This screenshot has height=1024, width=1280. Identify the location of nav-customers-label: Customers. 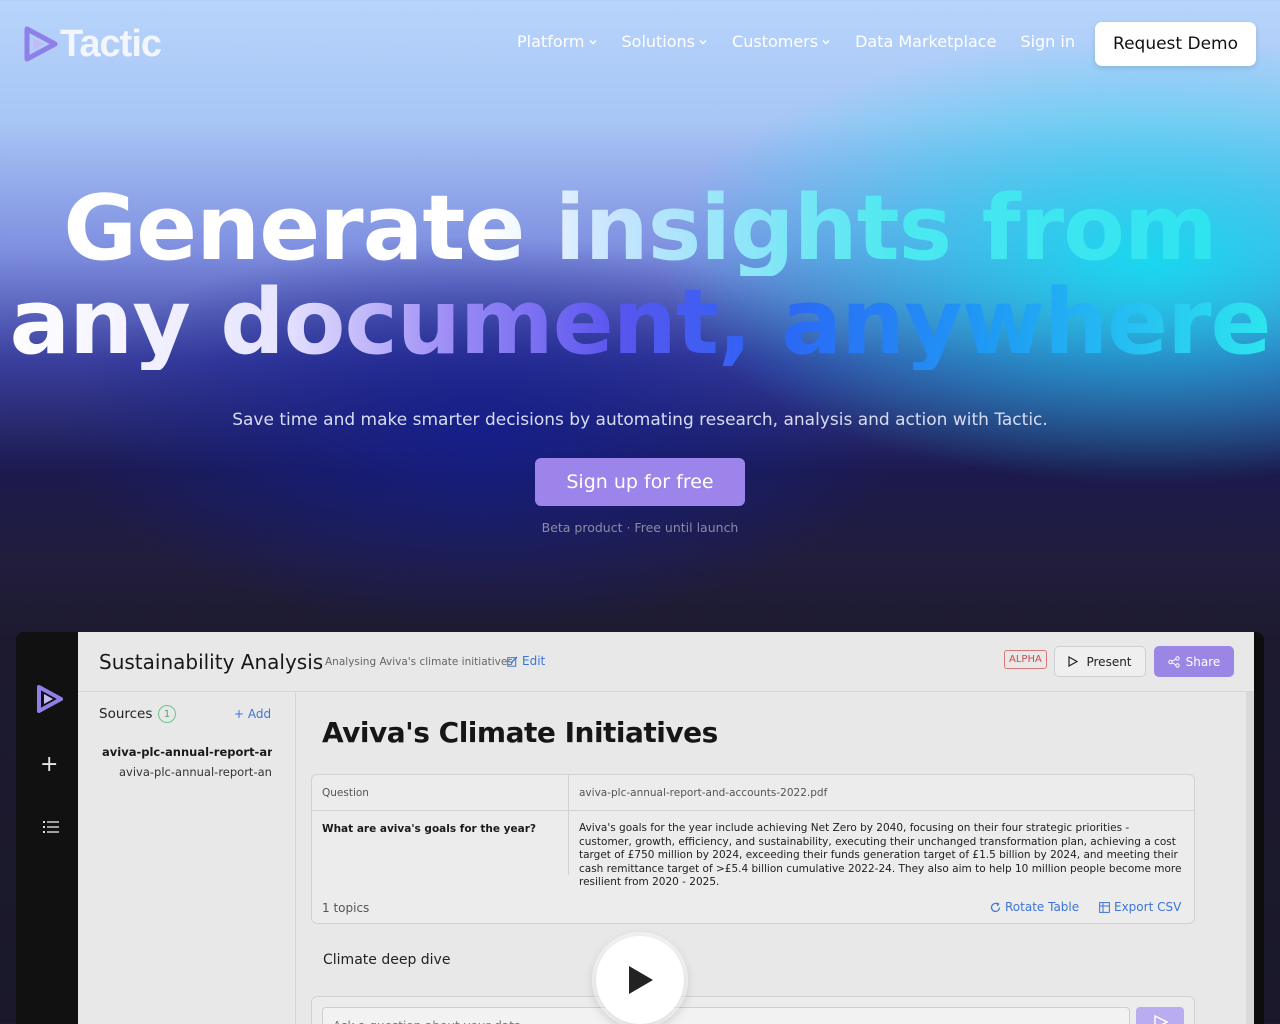
(775, 41).